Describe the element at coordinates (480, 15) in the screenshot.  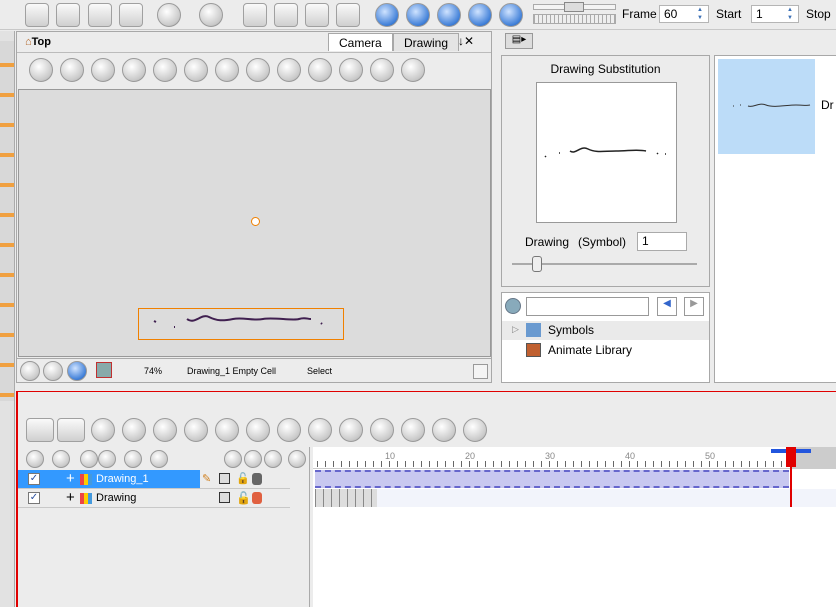
I see `sound-icon` at that location.